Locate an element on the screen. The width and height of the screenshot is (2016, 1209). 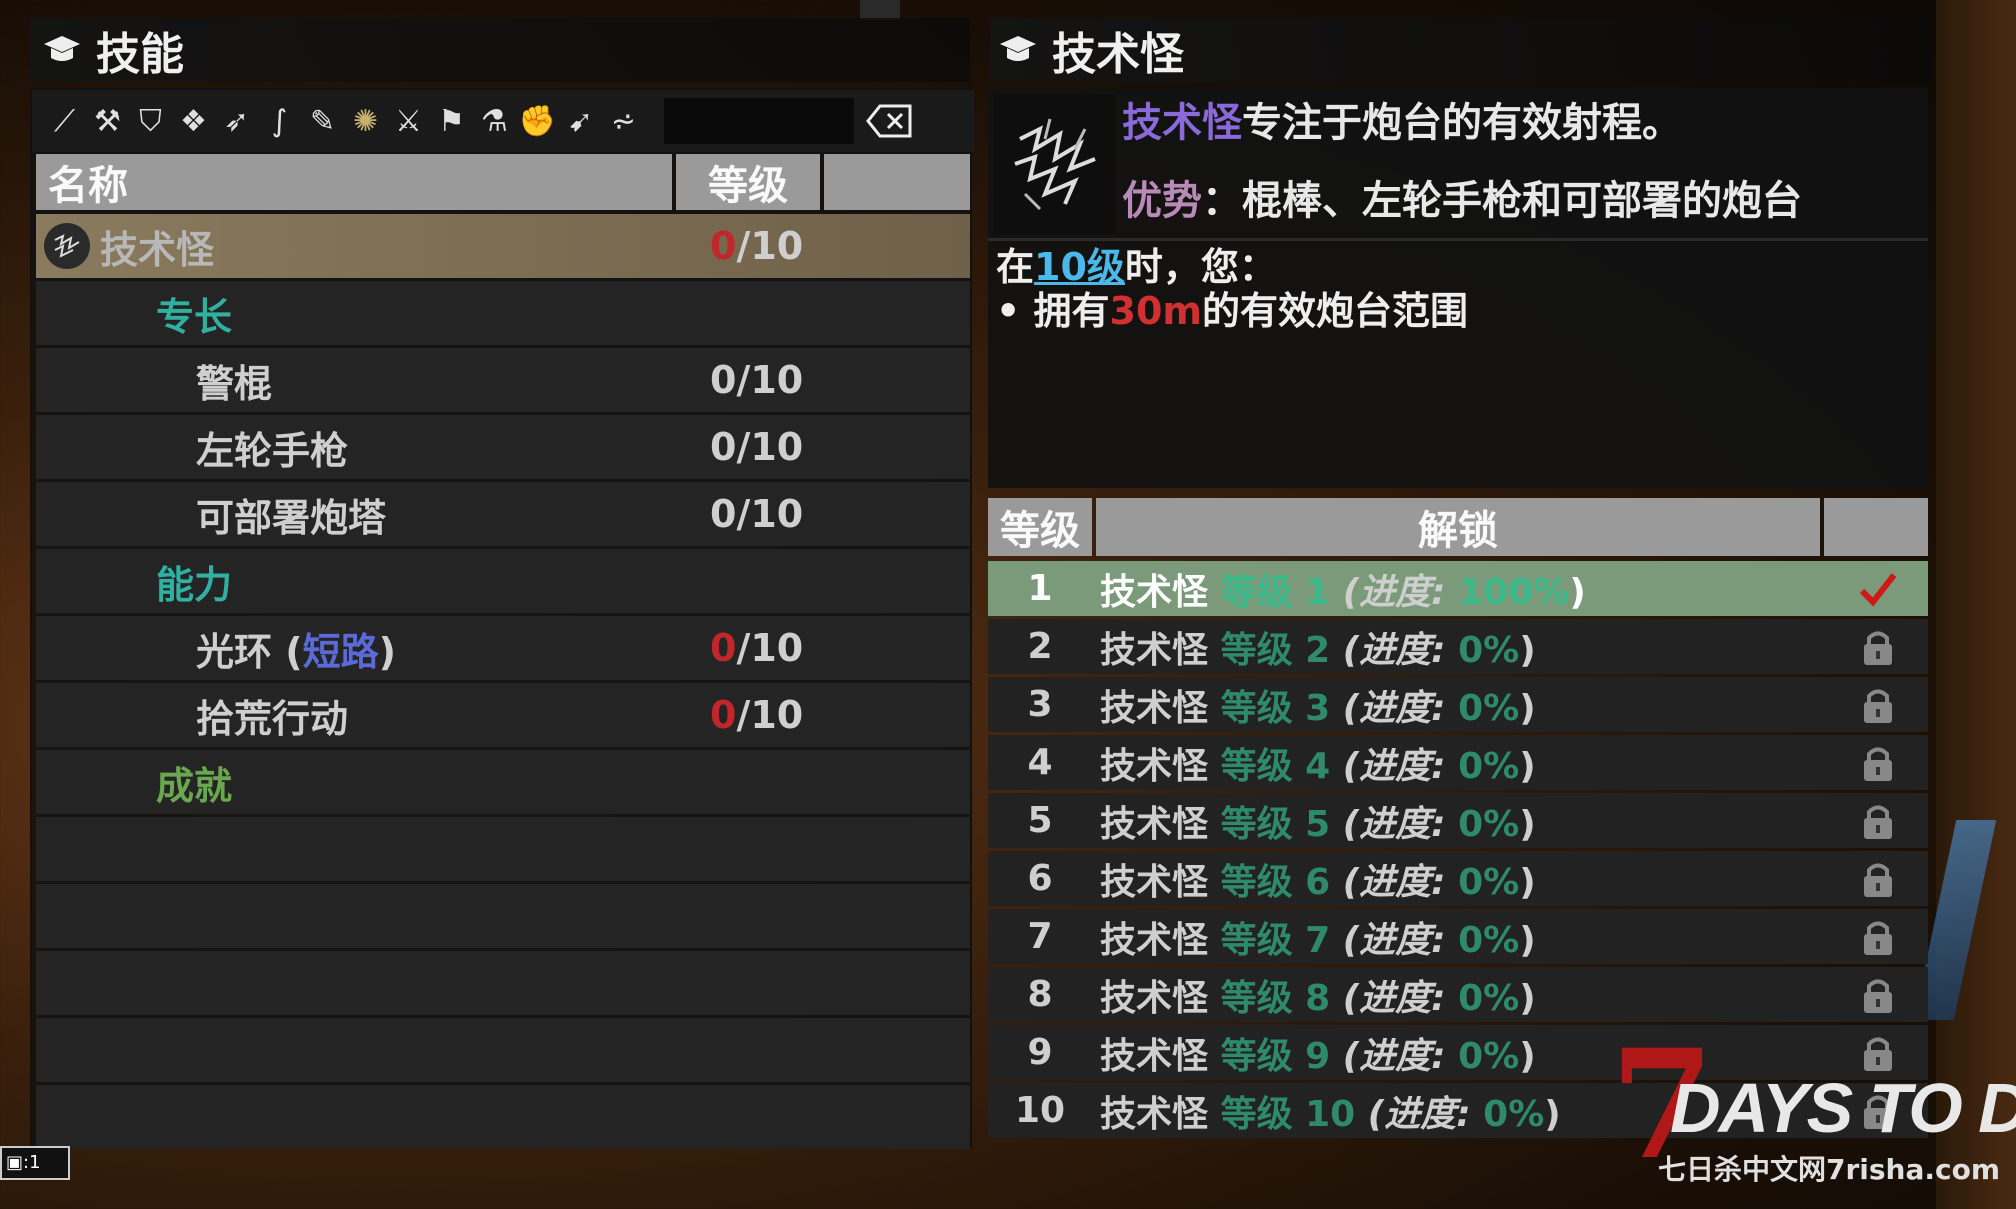
unlock-name: 技术怪 等级 10 (进度: 0%) is located at coordinates (1330, 1114).